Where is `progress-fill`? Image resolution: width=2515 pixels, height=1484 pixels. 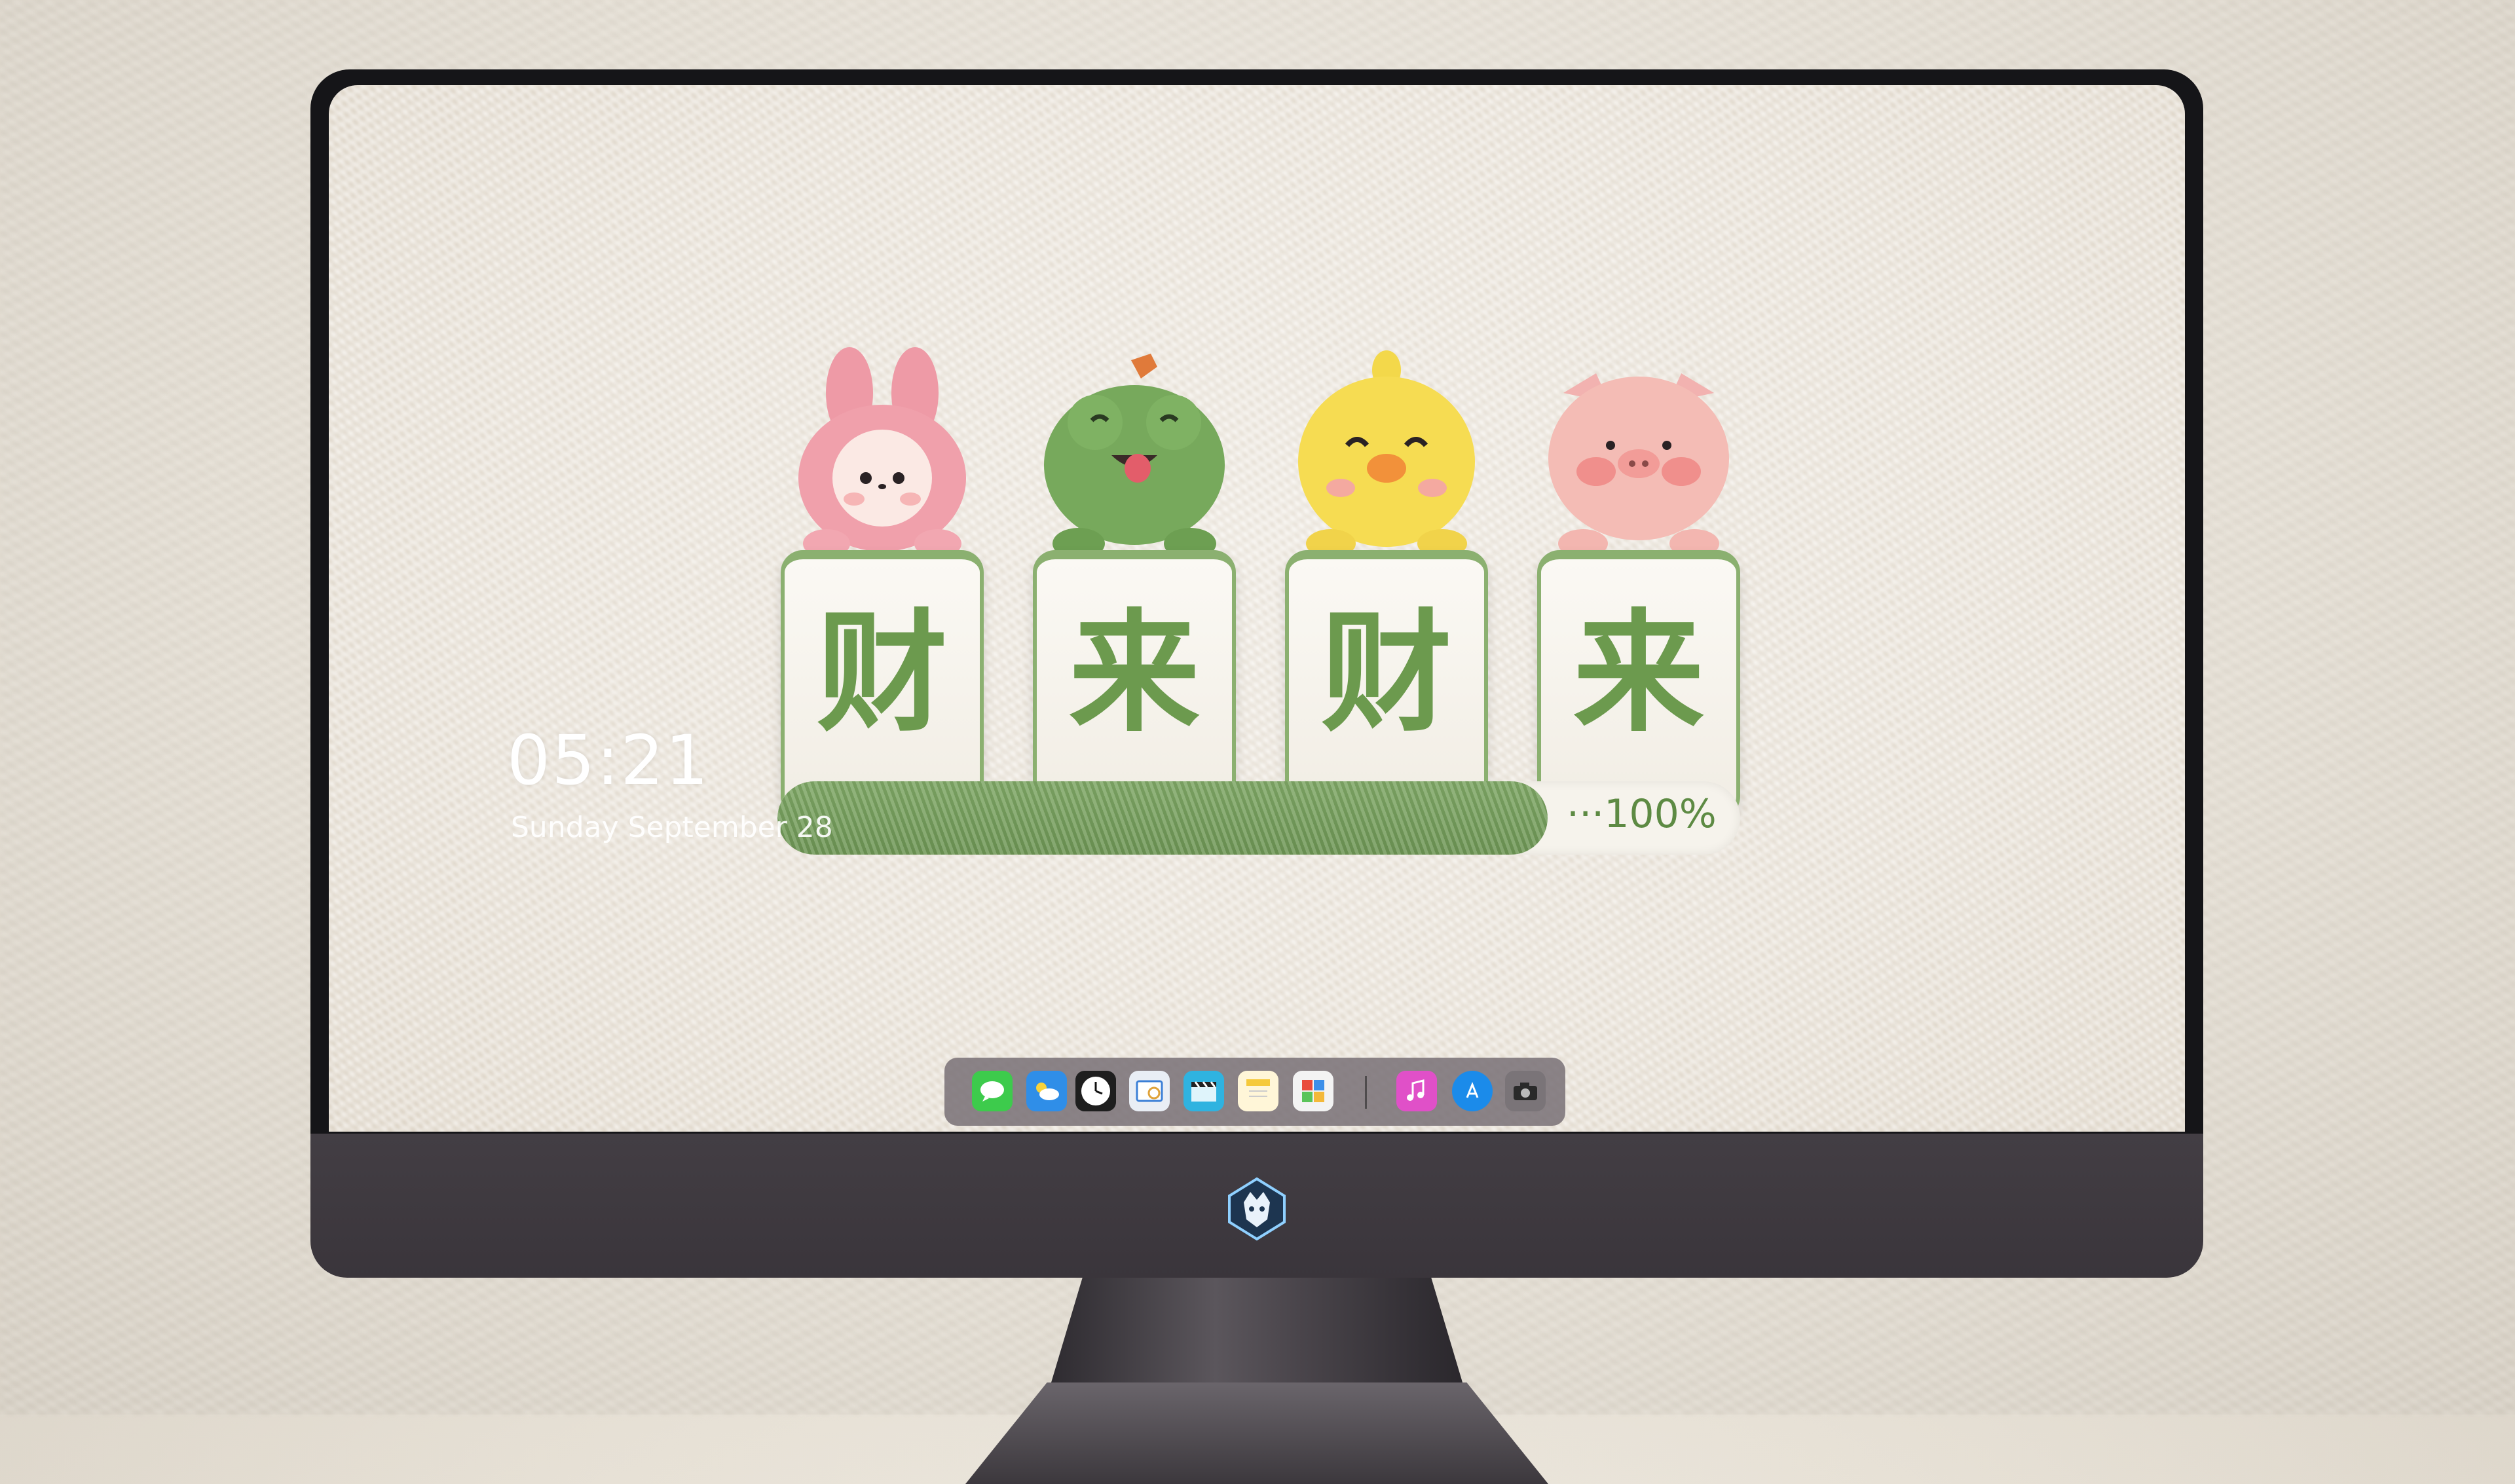 progress-fill is located at coordinates (1162, 818).